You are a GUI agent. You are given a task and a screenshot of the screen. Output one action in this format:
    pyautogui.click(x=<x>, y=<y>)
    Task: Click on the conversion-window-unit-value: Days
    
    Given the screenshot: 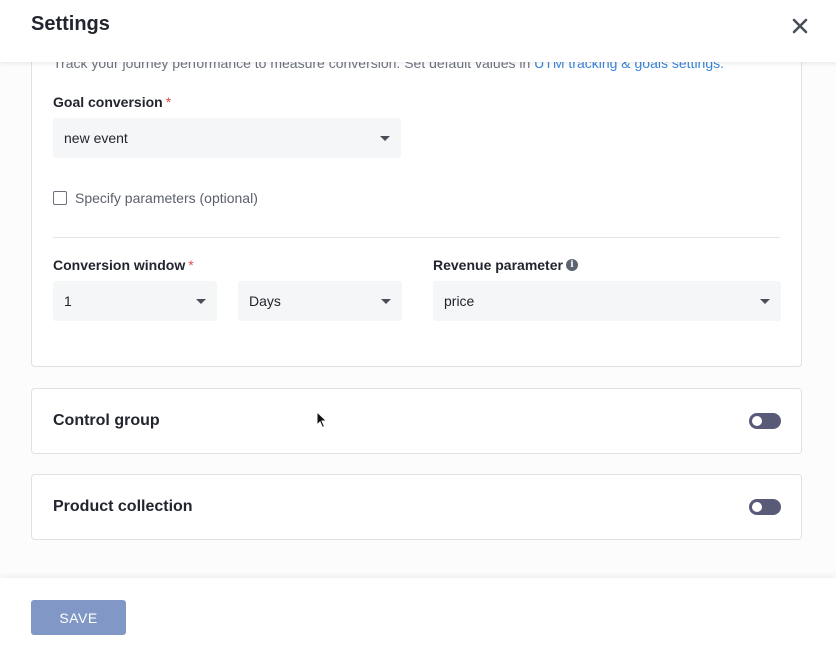 What is the action you would take?
    pyautogui.click(x=265, y=301)
    